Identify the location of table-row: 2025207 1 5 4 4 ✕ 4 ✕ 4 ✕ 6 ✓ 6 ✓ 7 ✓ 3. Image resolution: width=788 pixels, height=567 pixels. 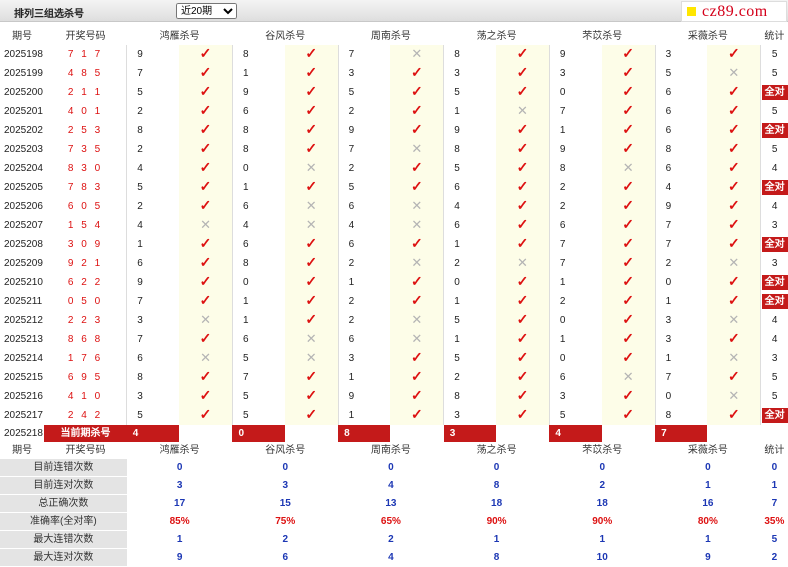
(394, 225).